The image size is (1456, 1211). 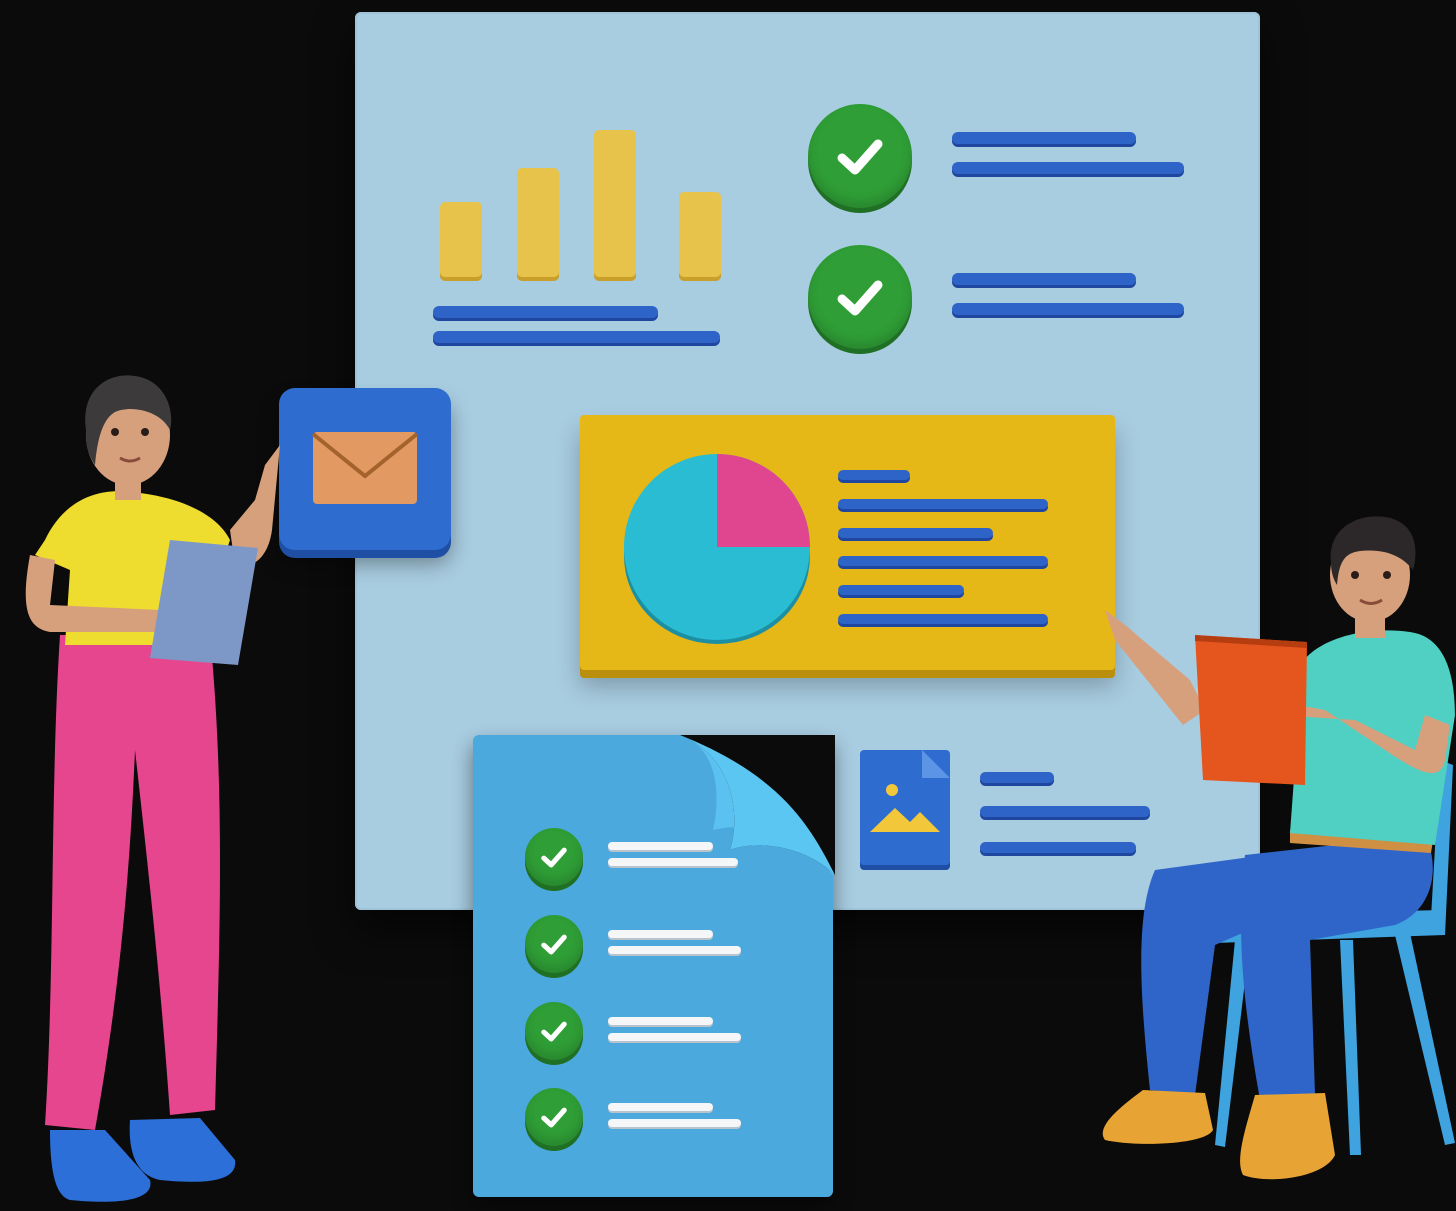 I want to click on woman-standing-with-tablet, so click(x=152, y=788).